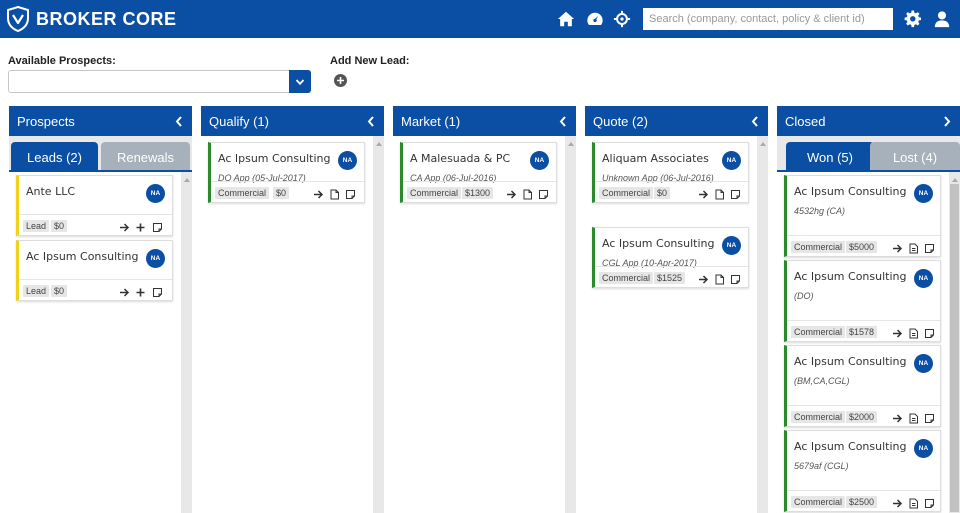 This screenshot has height=513, width=960. I want to click on available-prospects-select, so click(159, 81).